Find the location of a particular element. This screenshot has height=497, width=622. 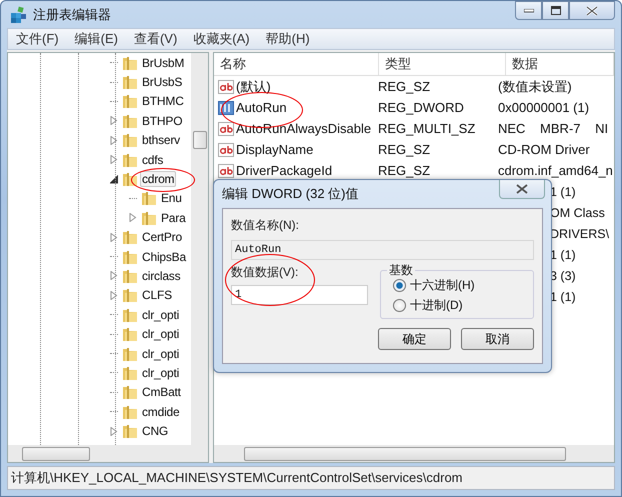

value-data: 0x00000001 (1) is located at coordinates (543, 107).